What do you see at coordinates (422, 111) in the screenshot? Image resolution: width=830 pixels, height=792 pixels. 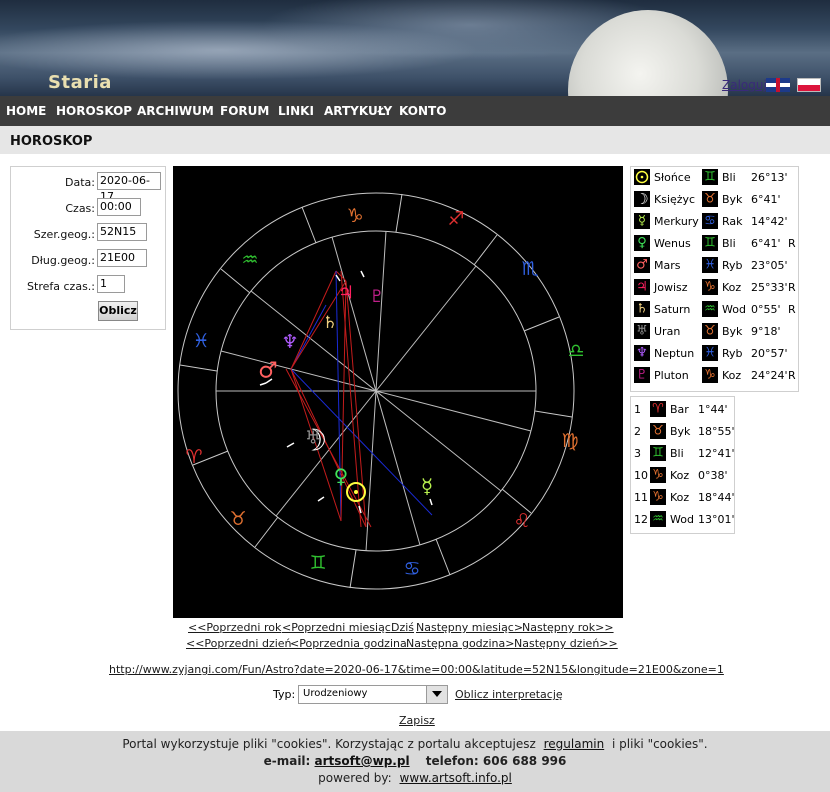 I see `nav-konto: KONTO` at bounding box center [422, 111].